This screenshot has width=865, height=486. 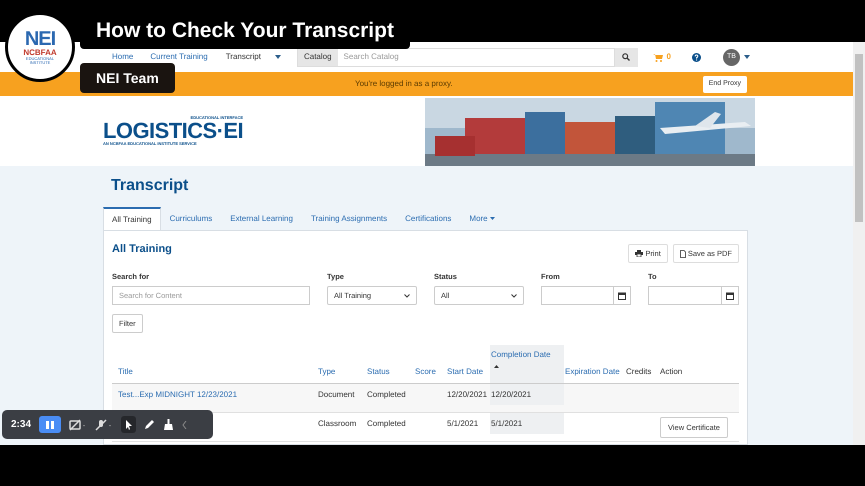 I want to click on search-icon, so click(x=626, y=57).